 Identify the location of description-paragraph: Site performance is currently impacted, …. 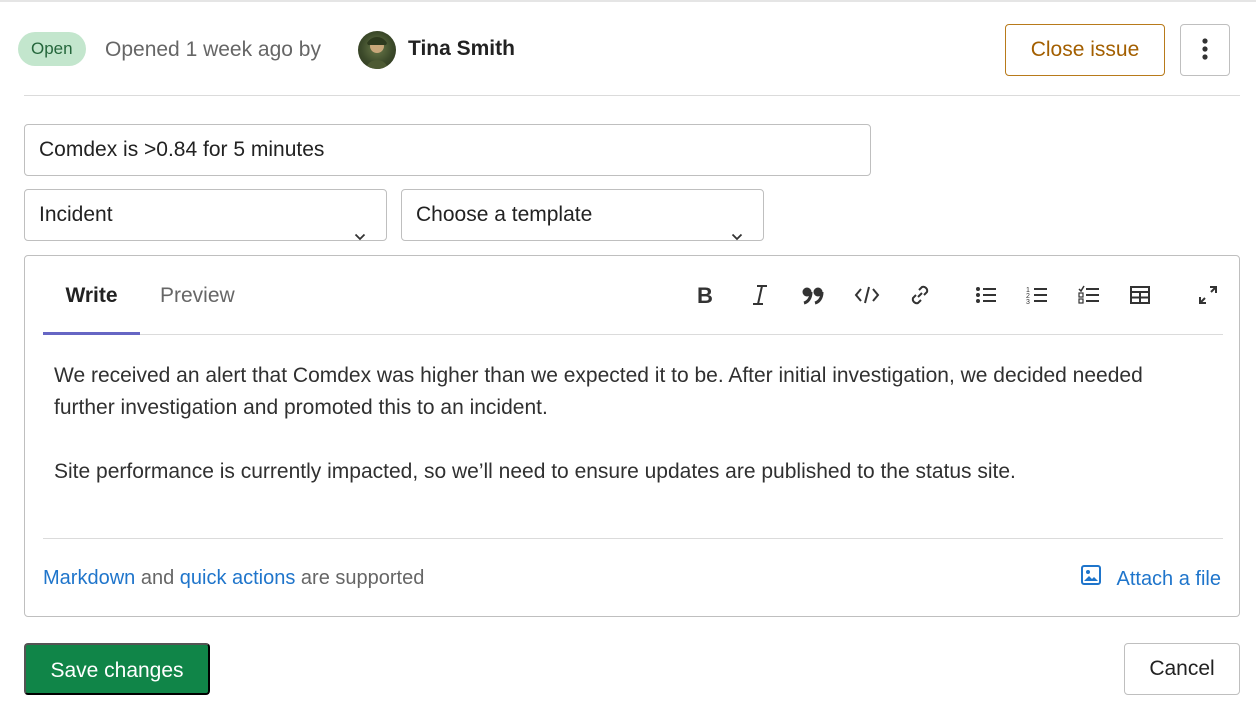
(535, 471).